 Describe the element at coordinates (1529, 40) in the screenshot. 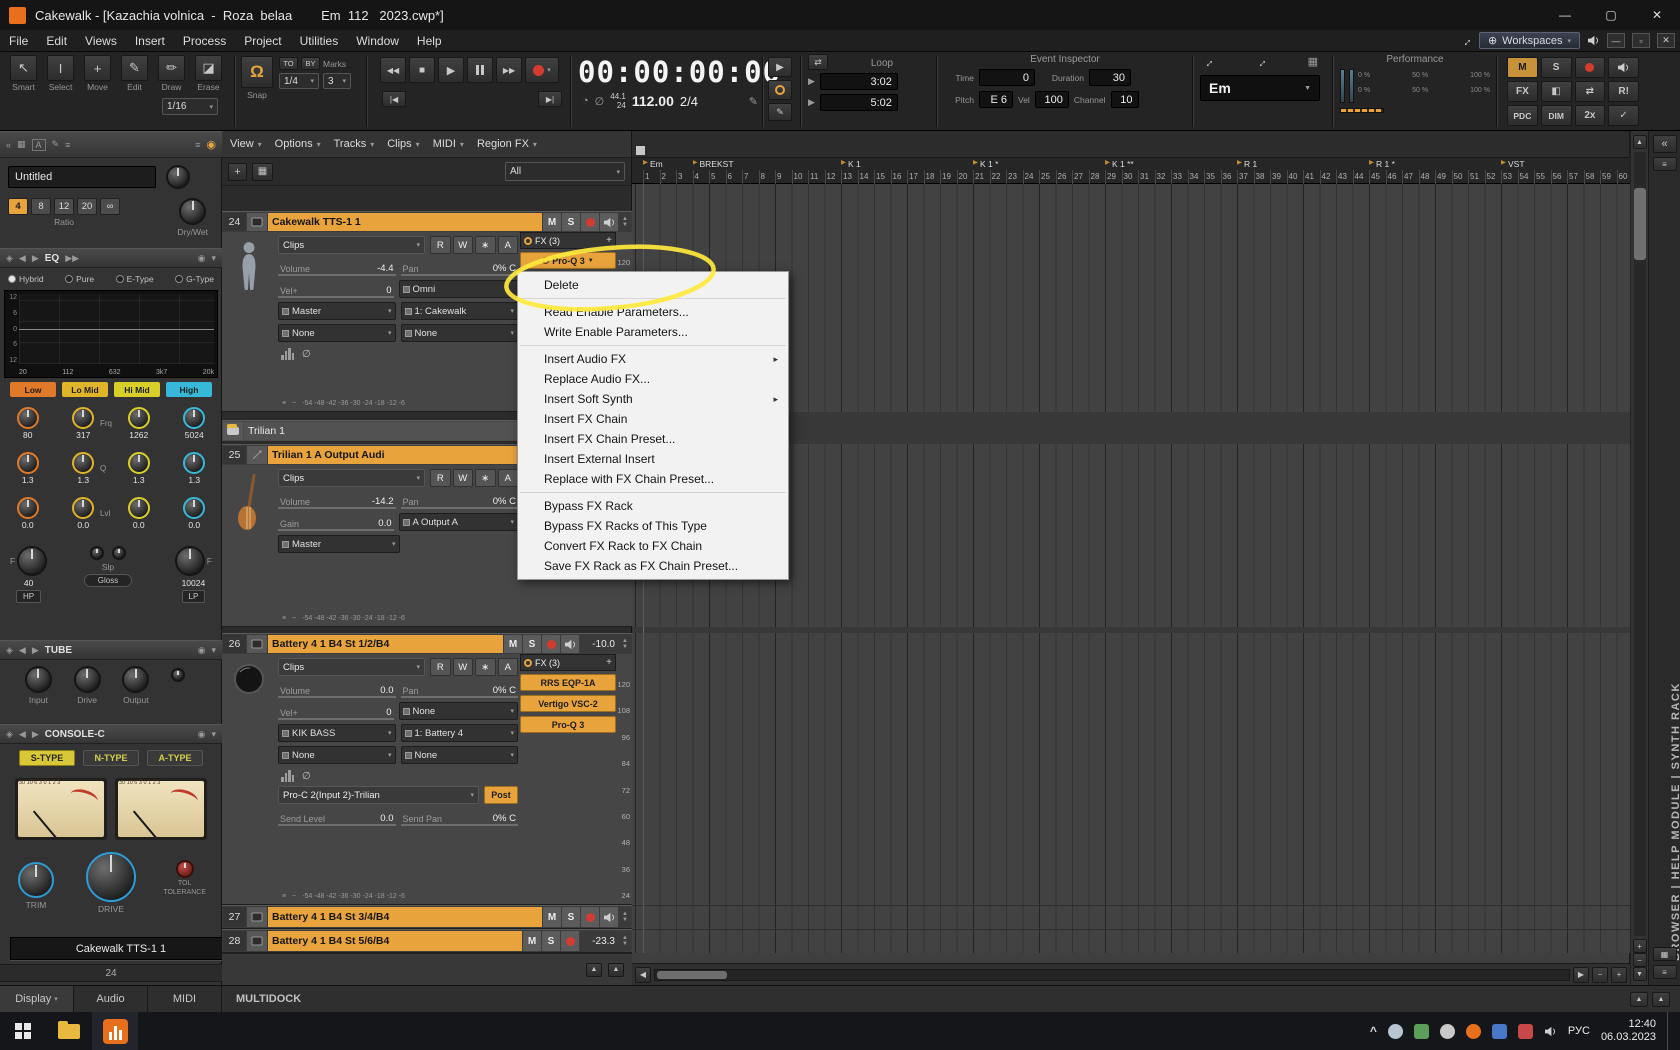

I see `workspaces-dropdown: ⊕ Workspaces ▾` at that location.